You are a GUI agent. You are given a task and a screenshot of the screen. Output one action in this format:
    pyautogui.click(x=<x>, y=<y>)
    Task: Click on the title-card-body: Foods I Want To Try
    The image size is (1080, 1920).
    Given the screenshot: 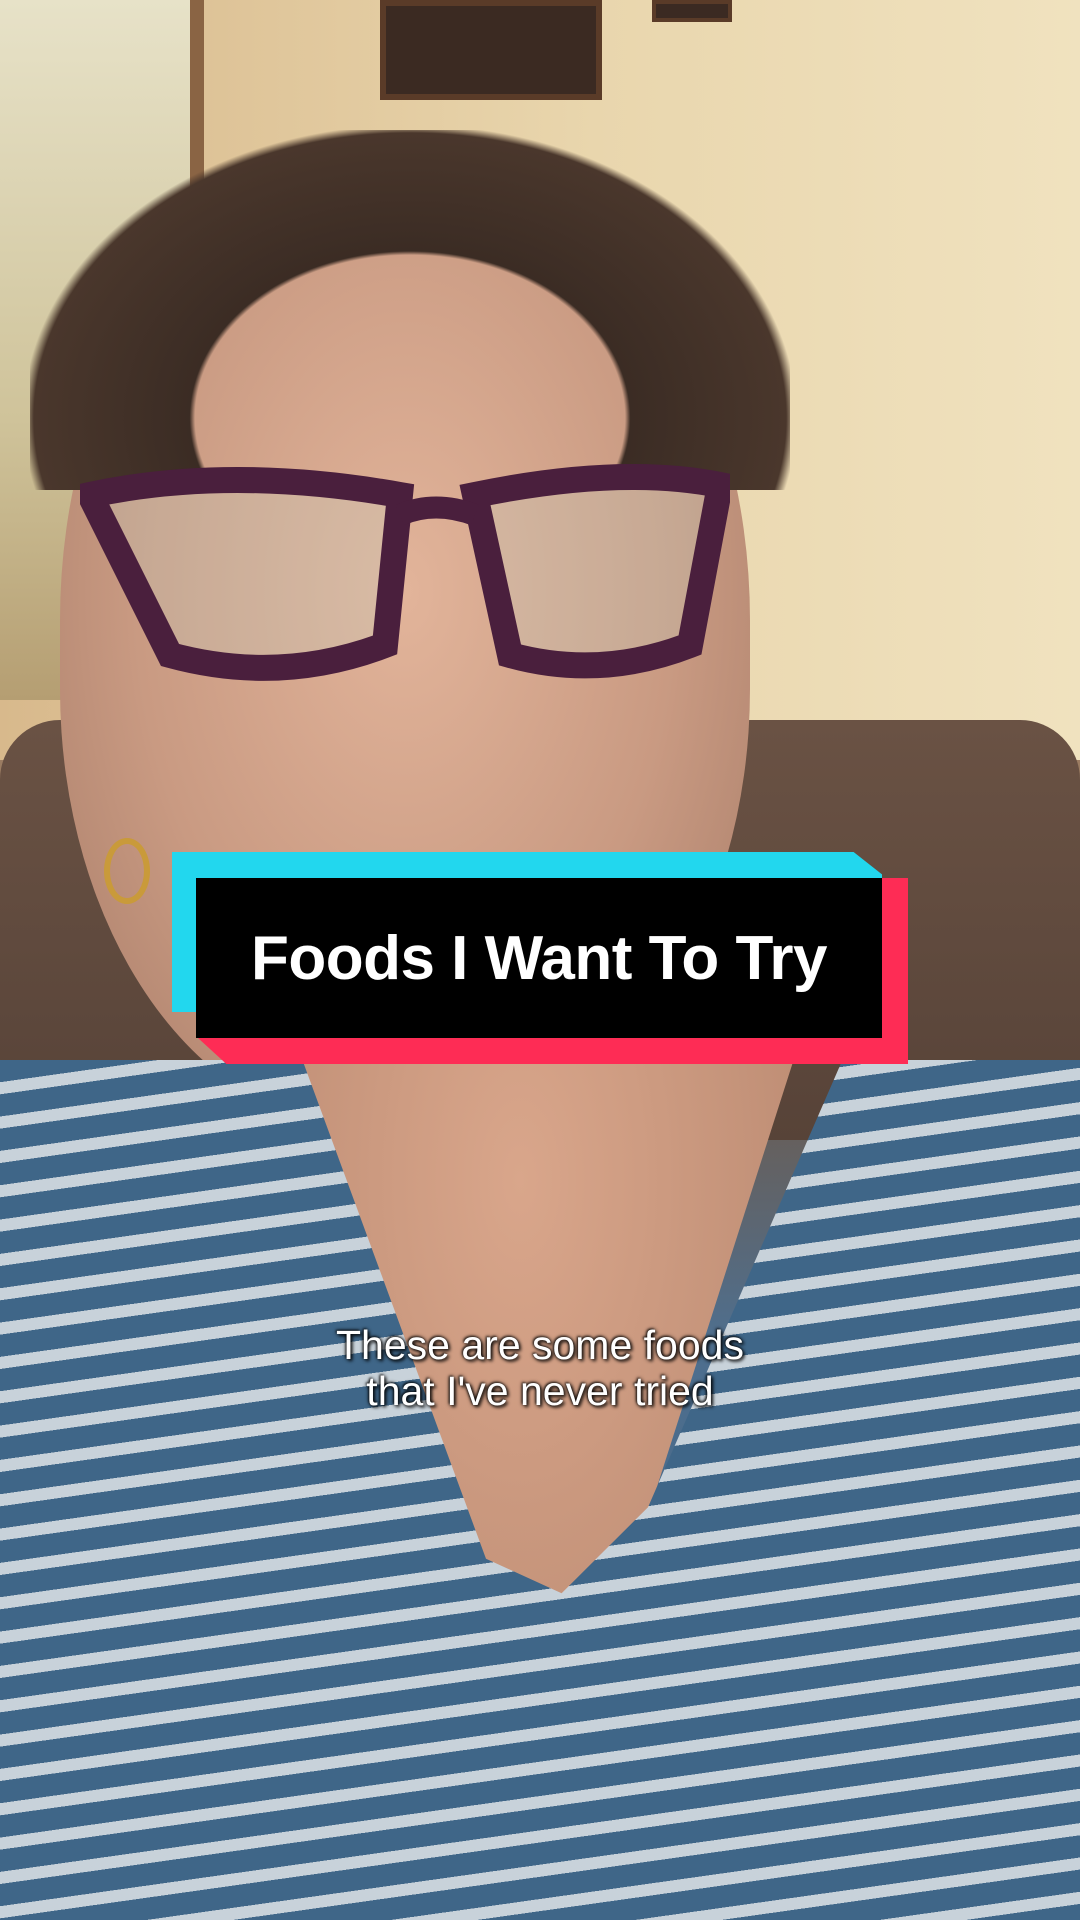 What is the action you would take?
    pyautogui.click(x=539, y=958)
    